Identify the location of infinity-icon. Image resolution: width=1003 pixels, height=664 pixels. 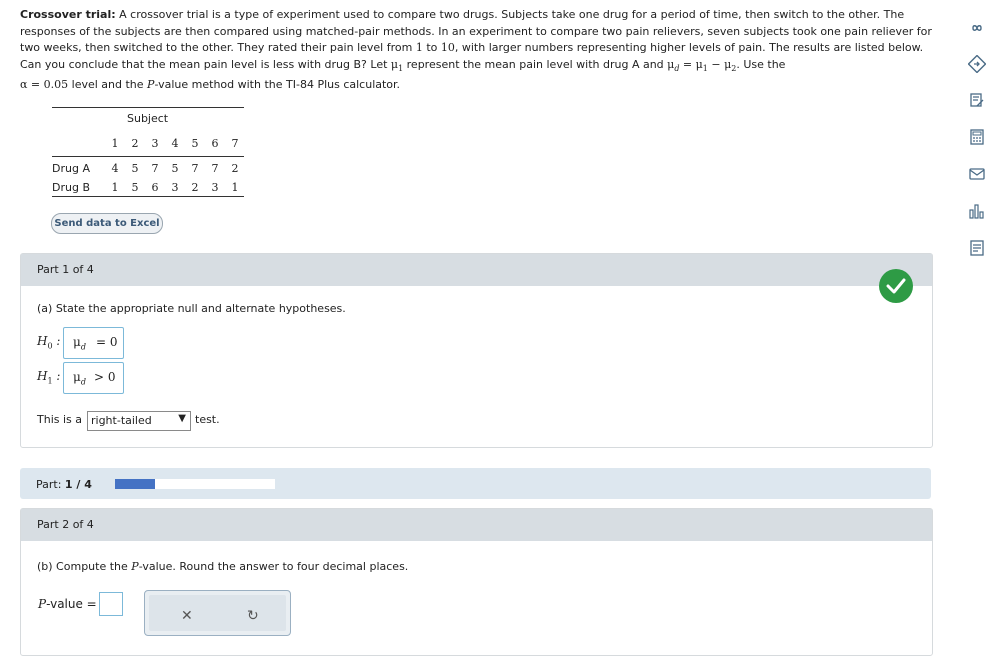
(977, 28).